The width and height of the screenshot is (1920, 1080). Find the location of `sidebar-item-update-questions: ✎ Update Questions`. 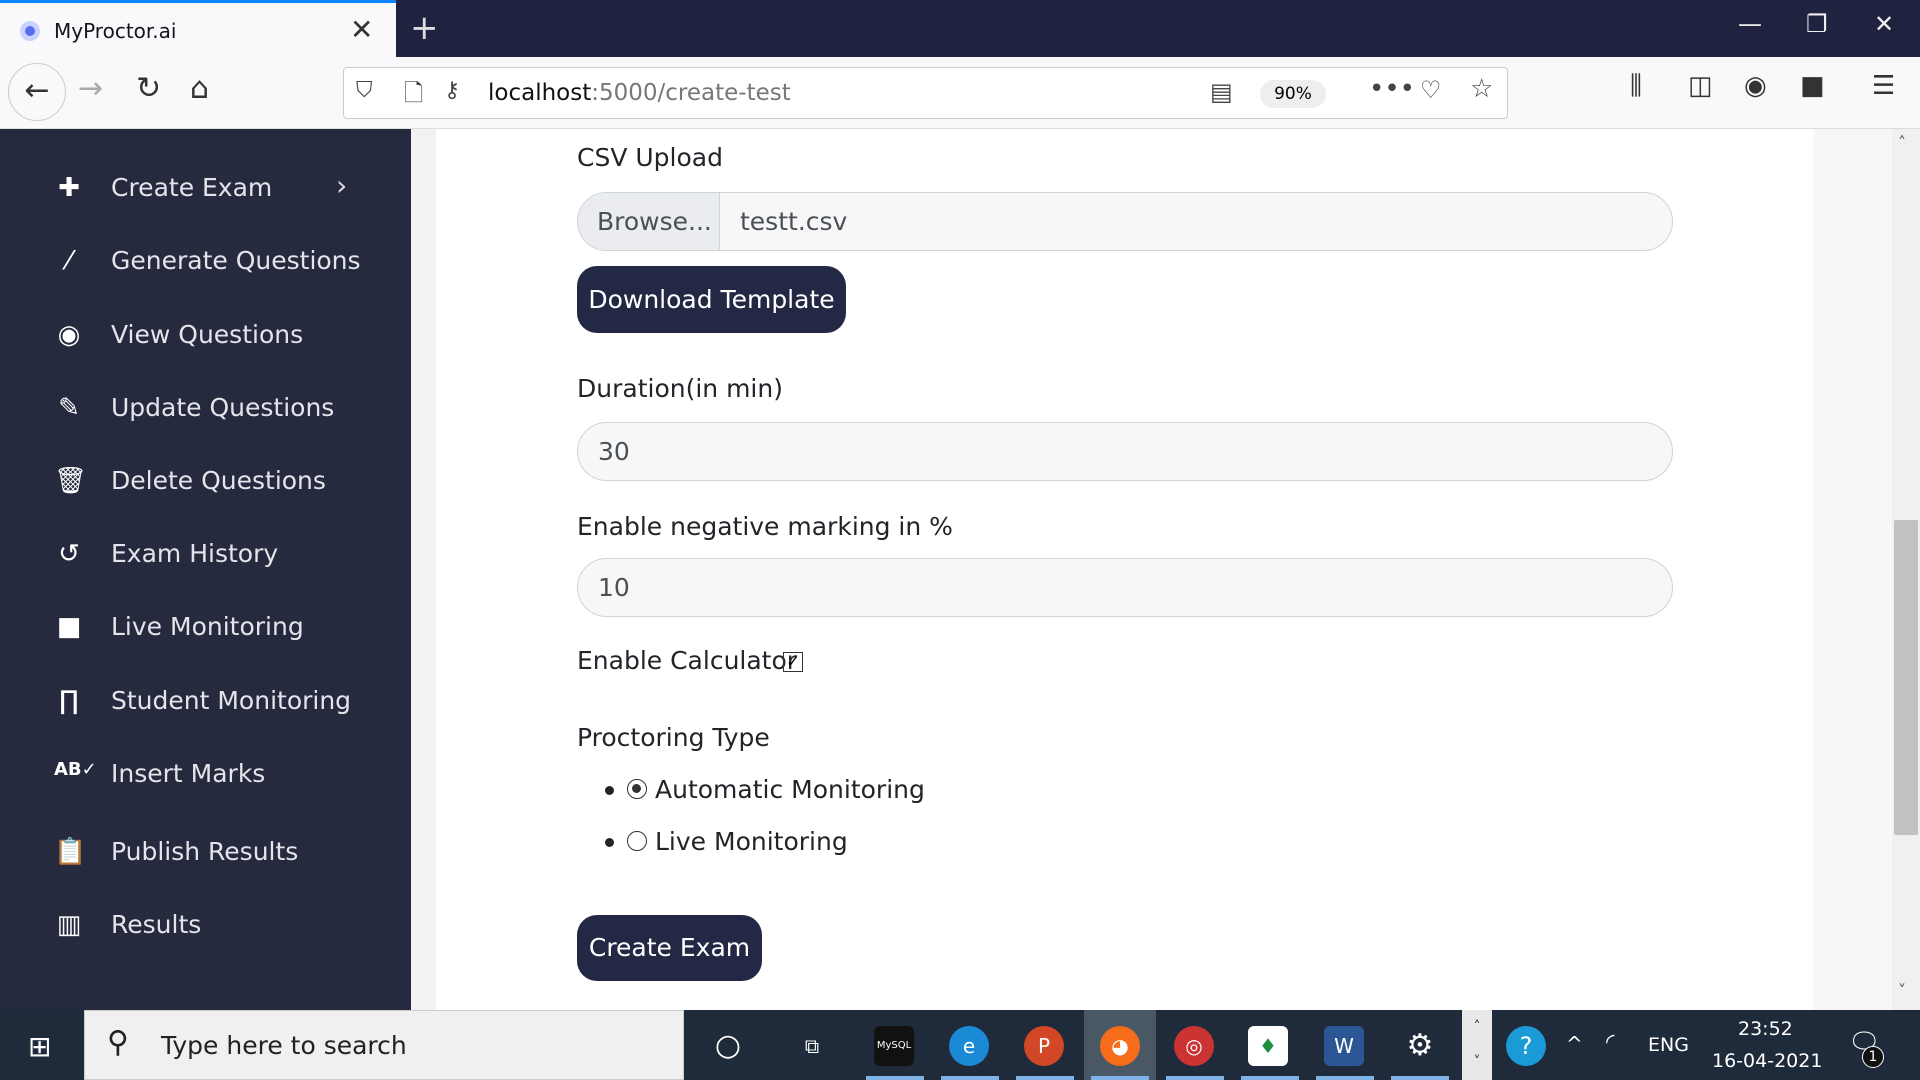

sidebar-item-update-questions: ✎ Update Questions is located at coordinates (205, 409).